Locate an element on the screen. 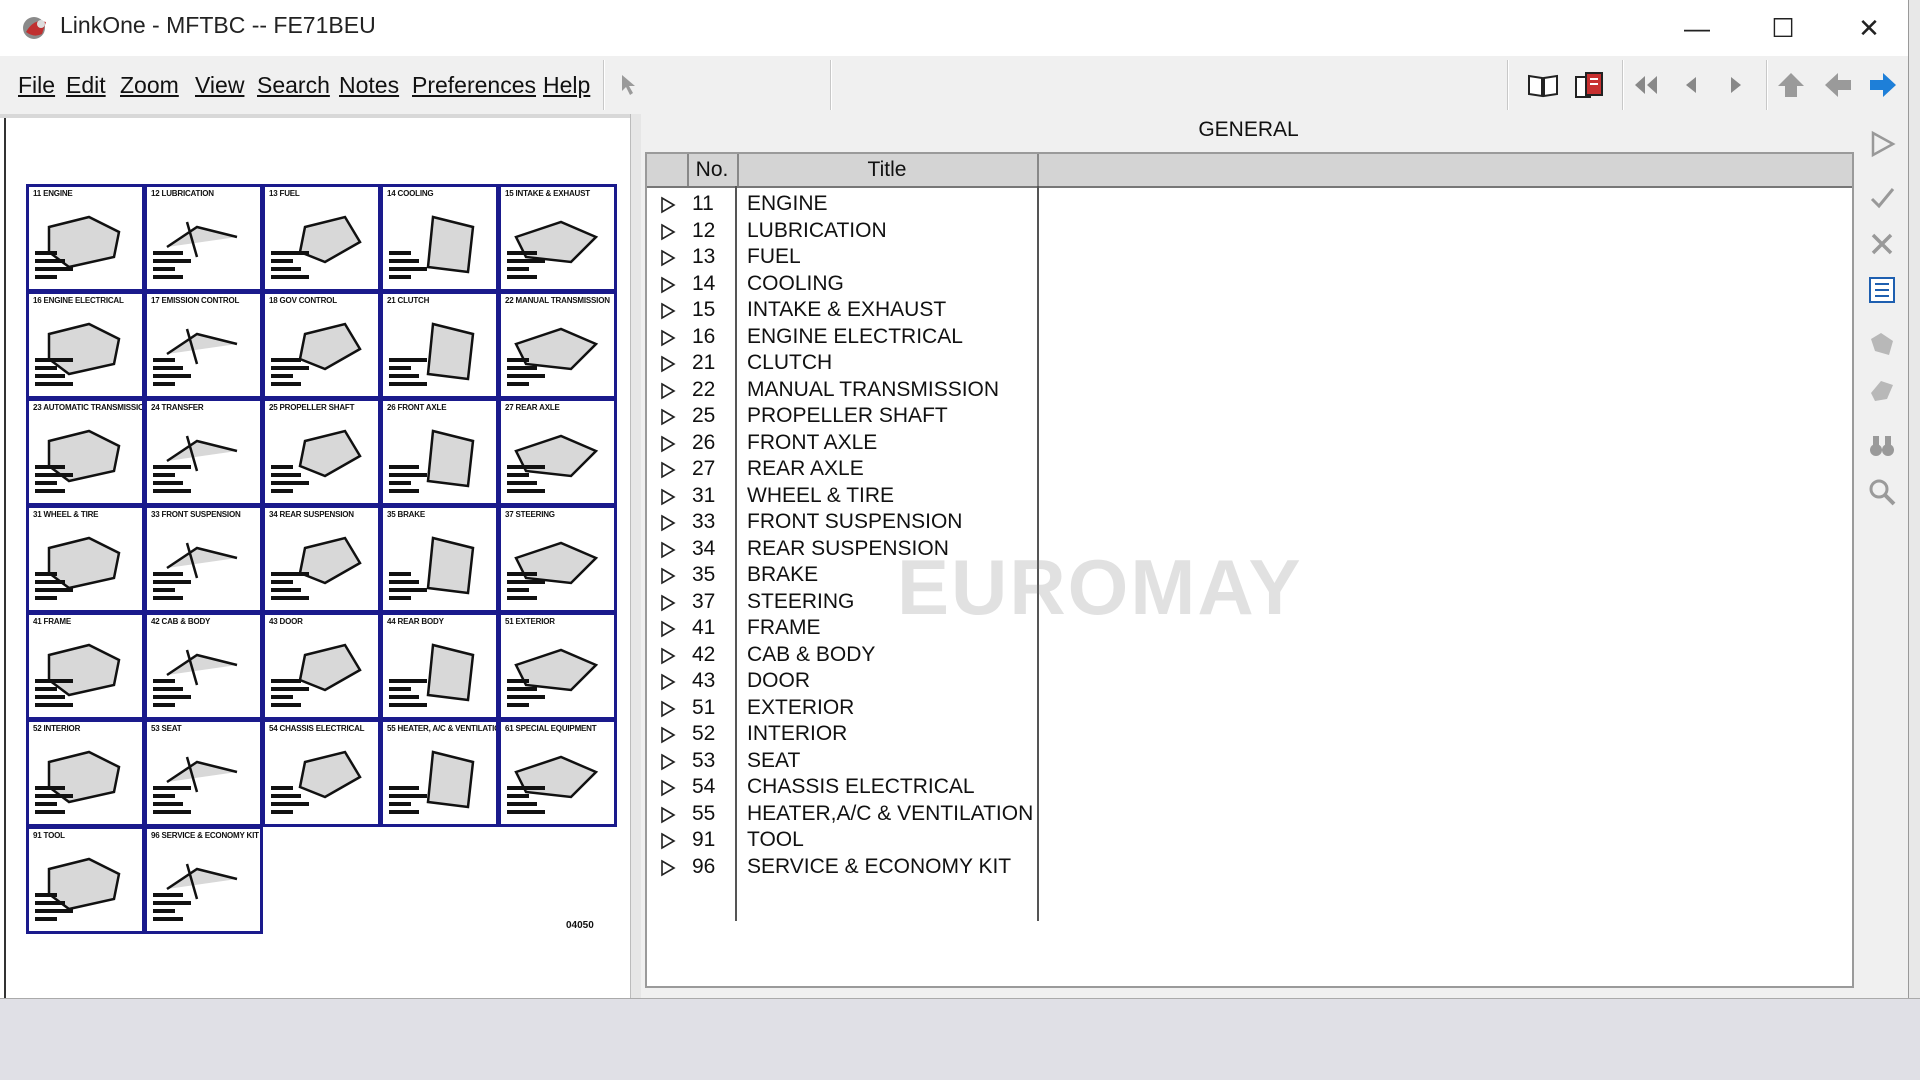  header-expand-column is located at coordinates (668, 170).